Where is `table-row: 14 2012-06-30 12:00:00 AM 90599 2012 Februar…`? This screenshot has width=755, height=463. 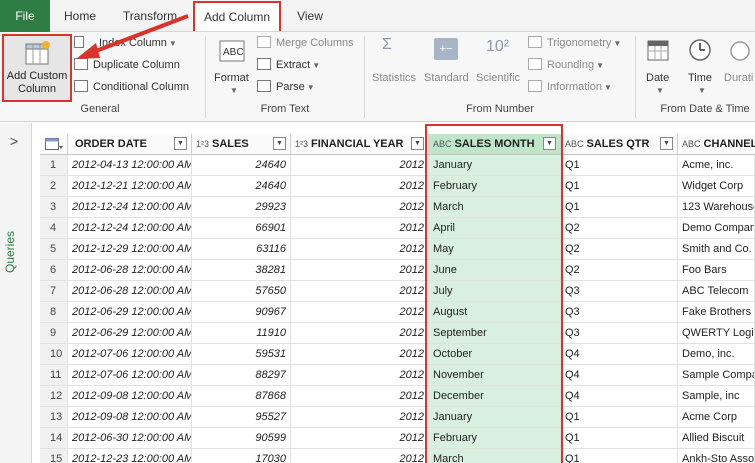 table-row: 14 2012-06-30 12:00:00 AM 90599 2012 Februar… is located at coordinates (397, 438).